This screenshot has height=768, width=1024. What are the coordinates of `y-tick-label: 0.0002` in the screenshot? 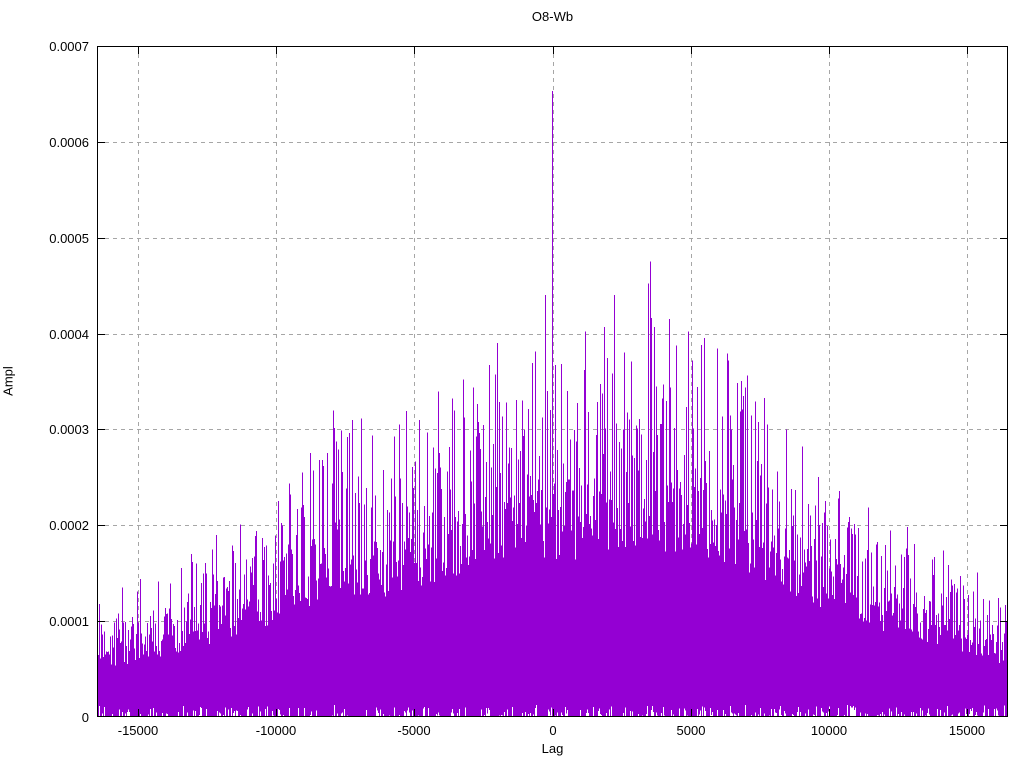 It's located at (69, 525).